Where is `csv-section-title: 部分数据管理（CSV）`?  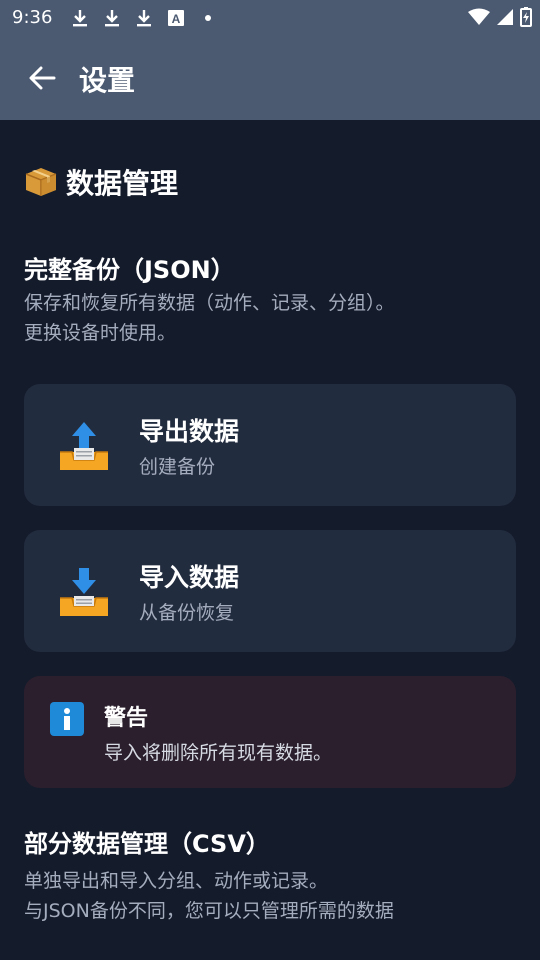
csv-section-title: 部分数据管理（CSV） is located at coordinates (147, 844).